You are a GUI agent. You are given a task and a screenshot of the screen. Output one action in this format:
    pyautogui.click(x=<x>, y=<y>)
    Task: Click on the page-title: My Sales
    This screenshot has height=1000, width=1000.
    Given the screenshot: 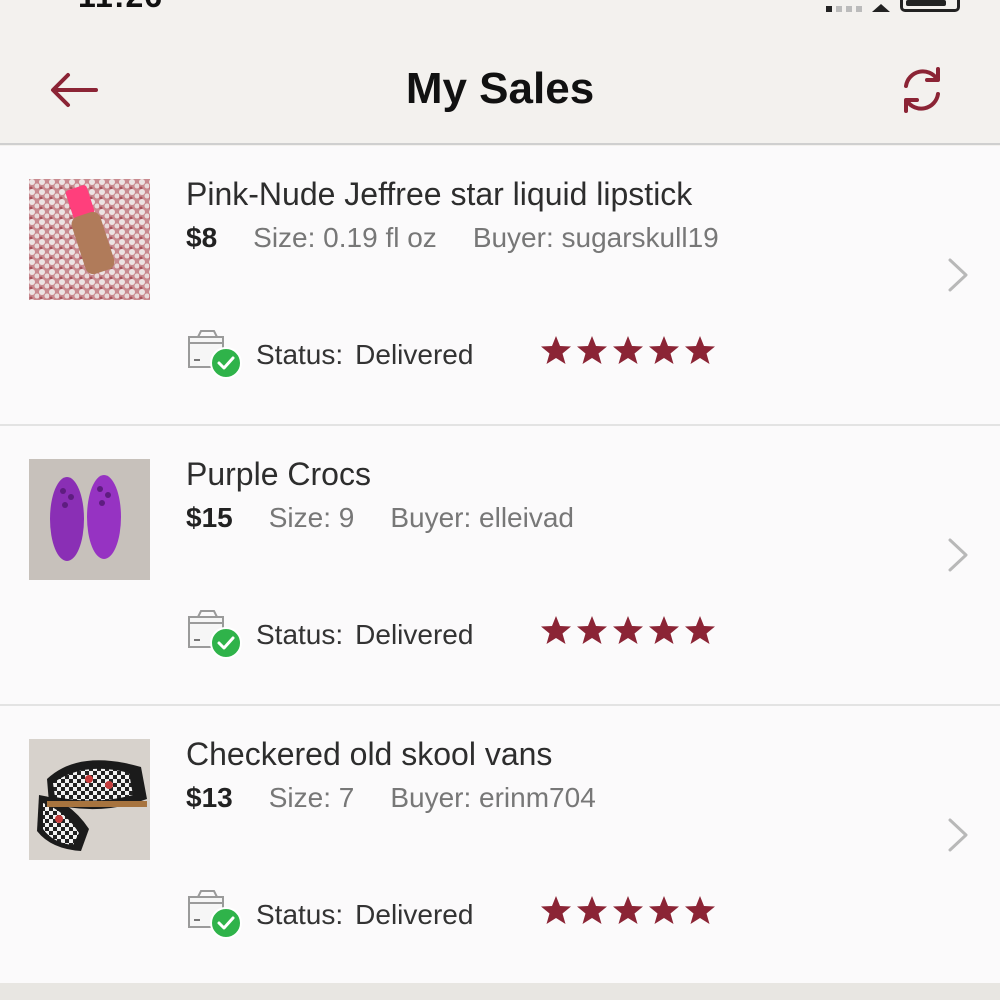 What is the action you would take?
    pyautogui.click(x=500, y=88)
    